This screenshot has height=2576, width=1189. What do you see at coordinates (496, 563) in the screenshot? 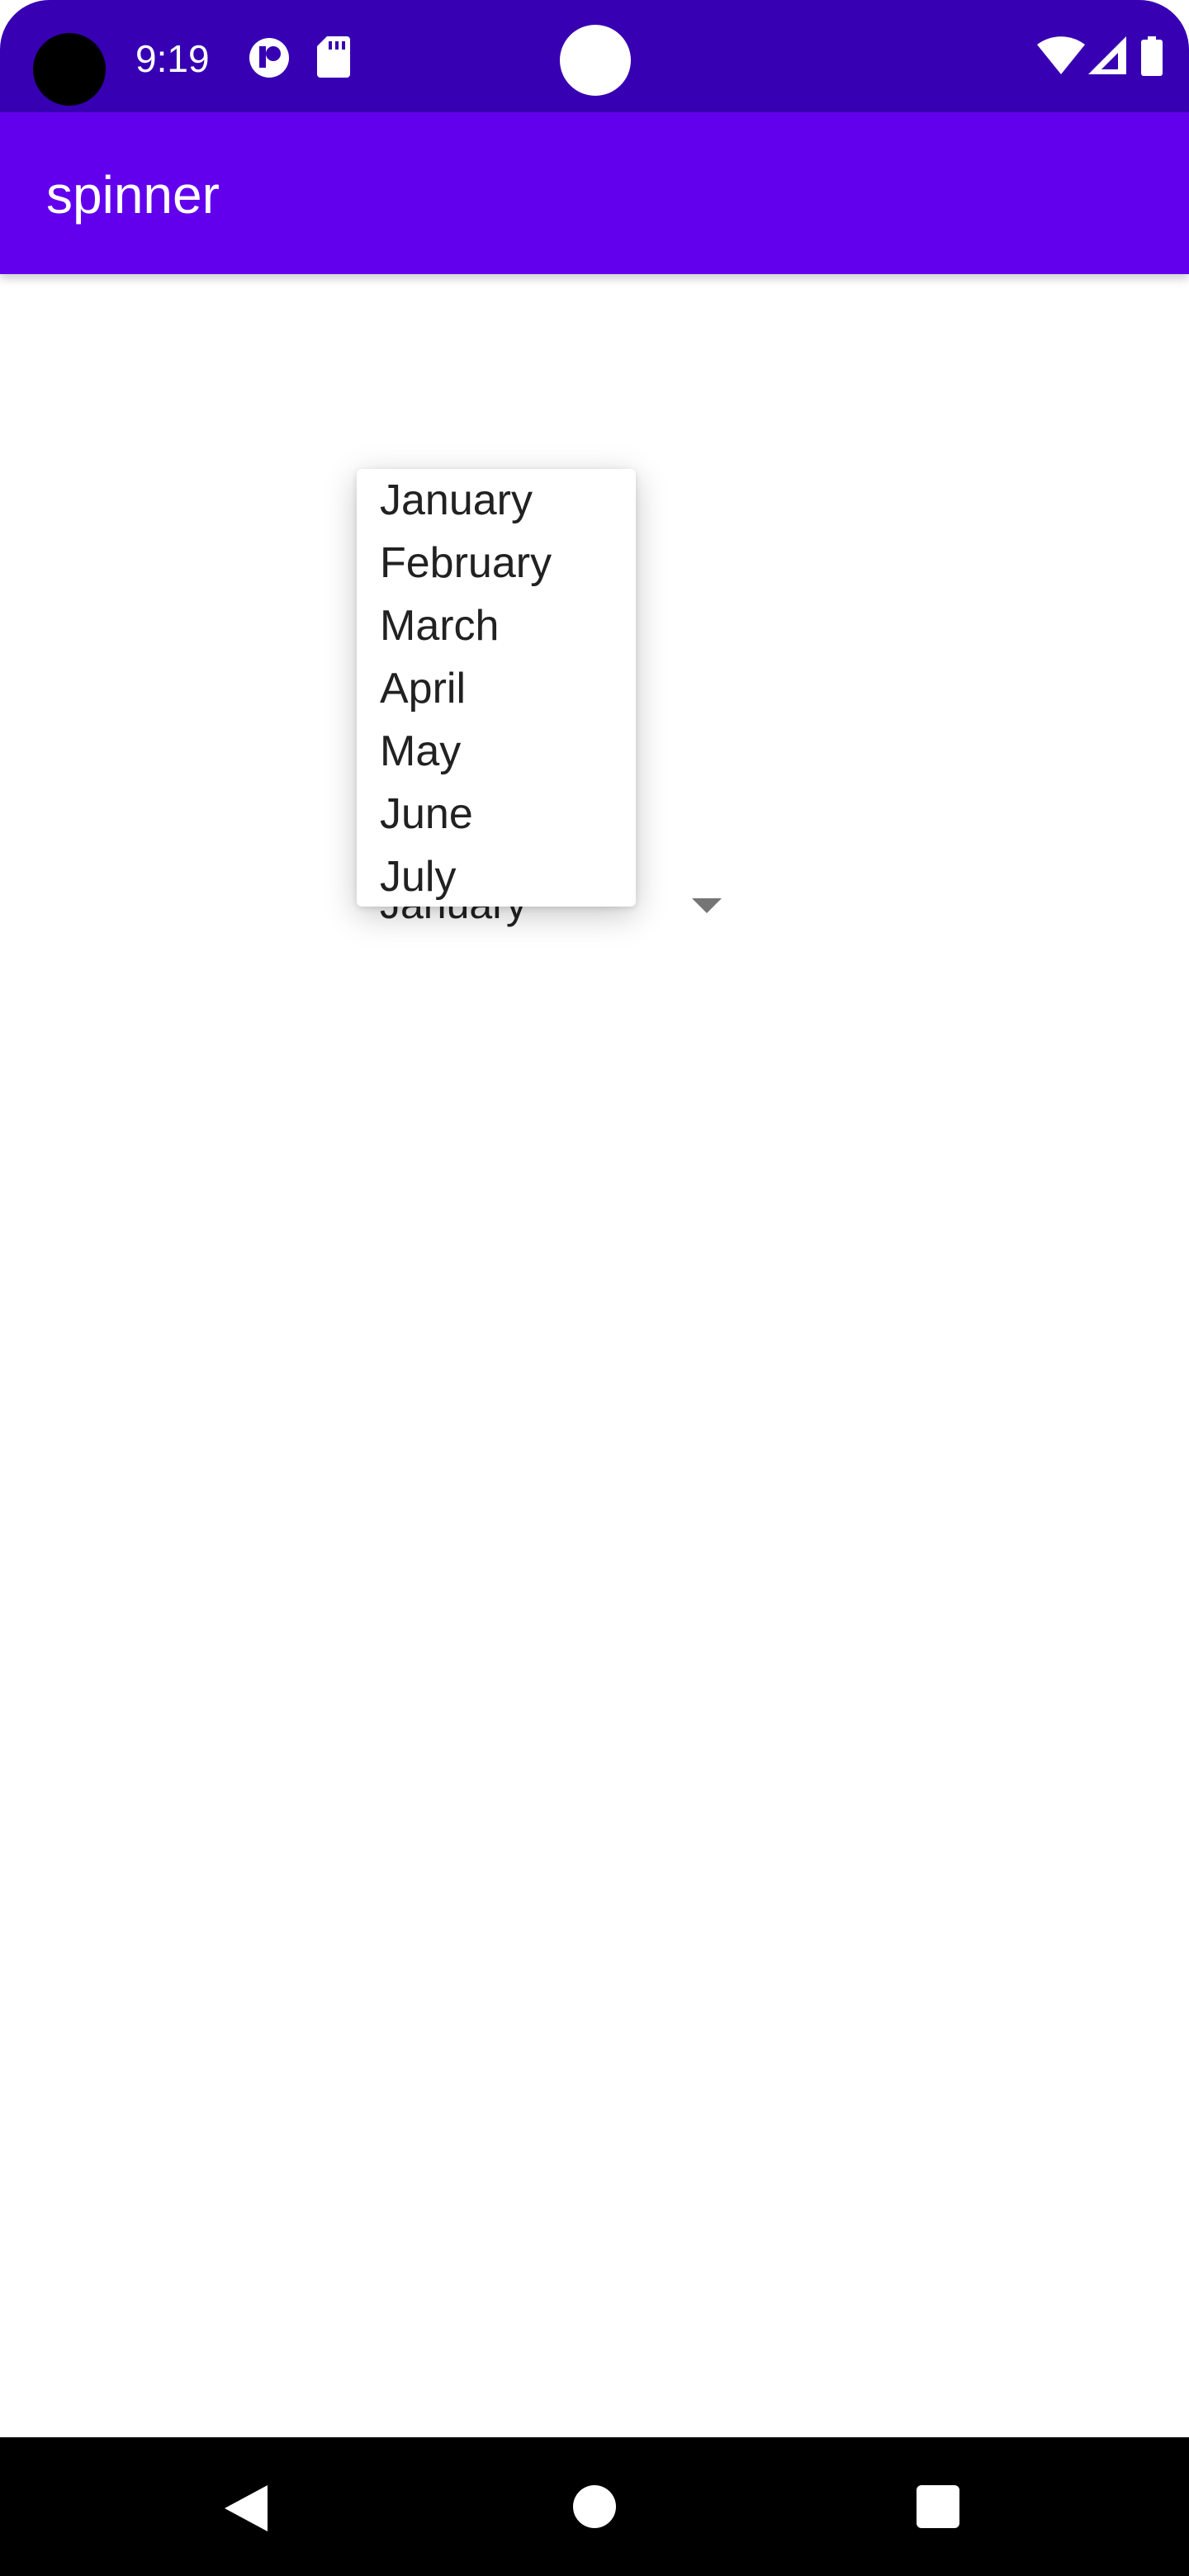
I see `dropdown-item-february: February` at bounding box center [496, 563].